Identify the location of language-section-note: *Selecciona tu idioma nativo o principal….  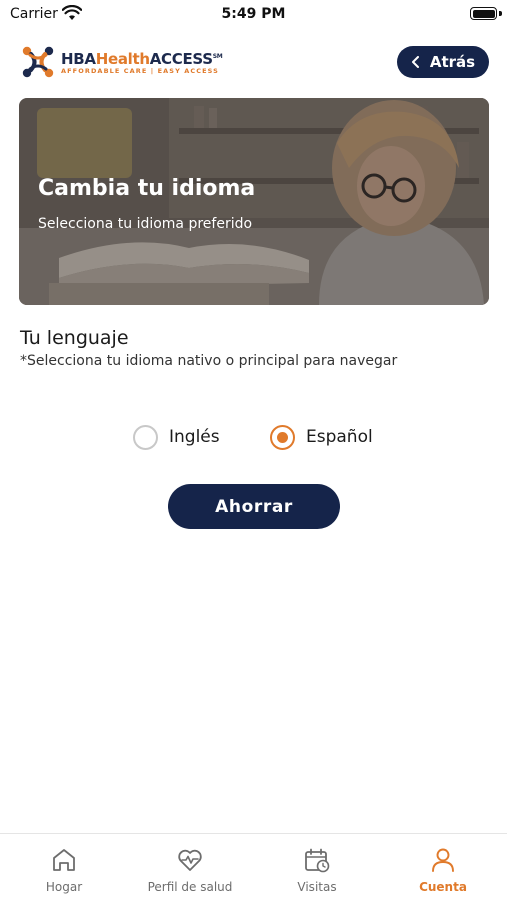
(209, 361).